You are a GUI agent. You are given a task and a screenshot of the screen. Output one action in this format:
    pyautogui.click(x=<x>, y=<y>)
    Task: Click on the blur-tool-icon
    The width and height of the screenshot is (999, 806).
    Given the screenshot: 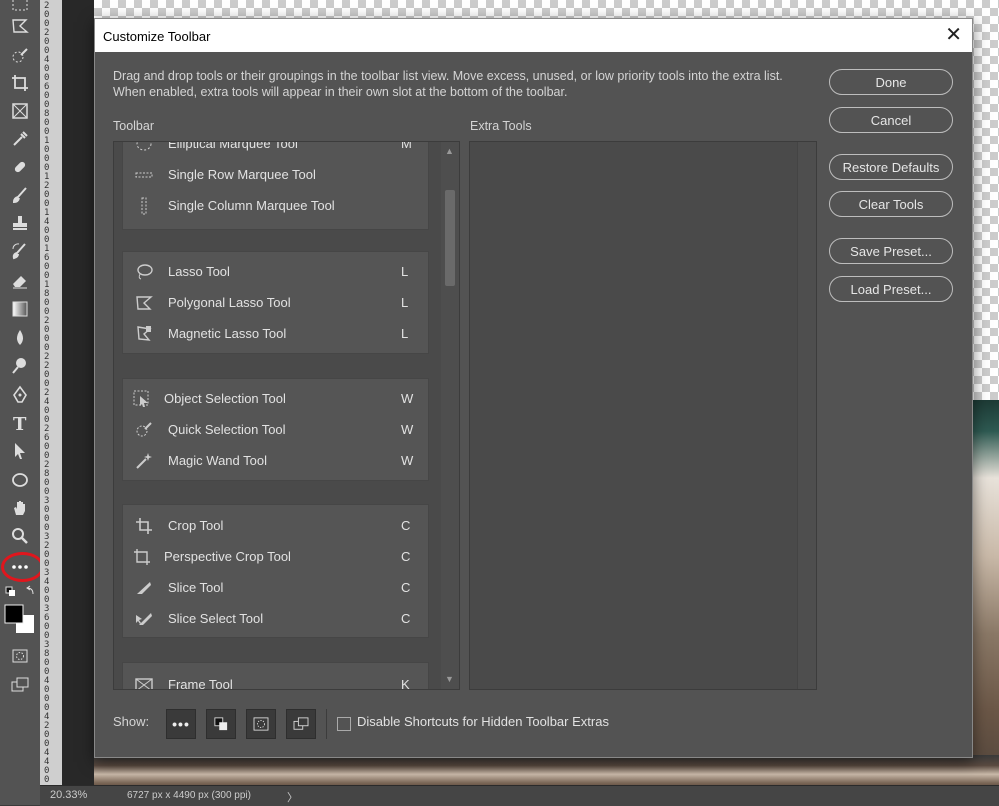 What is the action you would take?
    pyautogui.click(x=20, y=338)
    